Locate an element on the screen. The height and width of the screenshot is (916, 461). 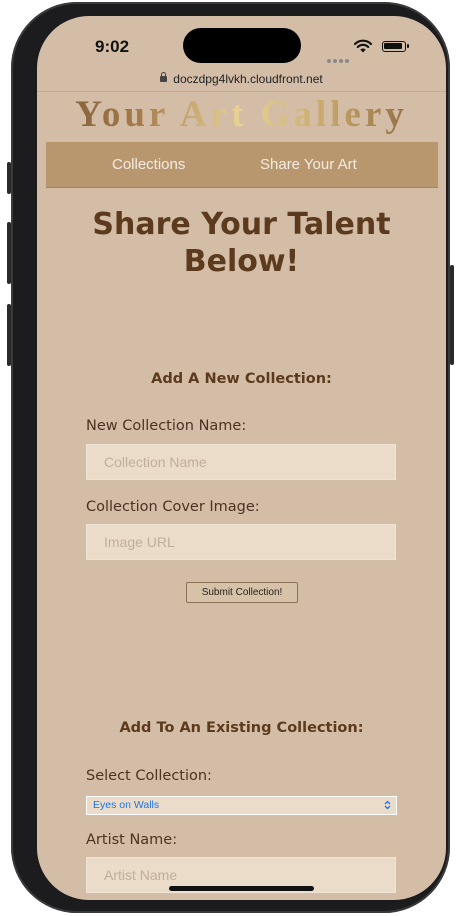
wifi-icon is located at coordinates (363, 46).